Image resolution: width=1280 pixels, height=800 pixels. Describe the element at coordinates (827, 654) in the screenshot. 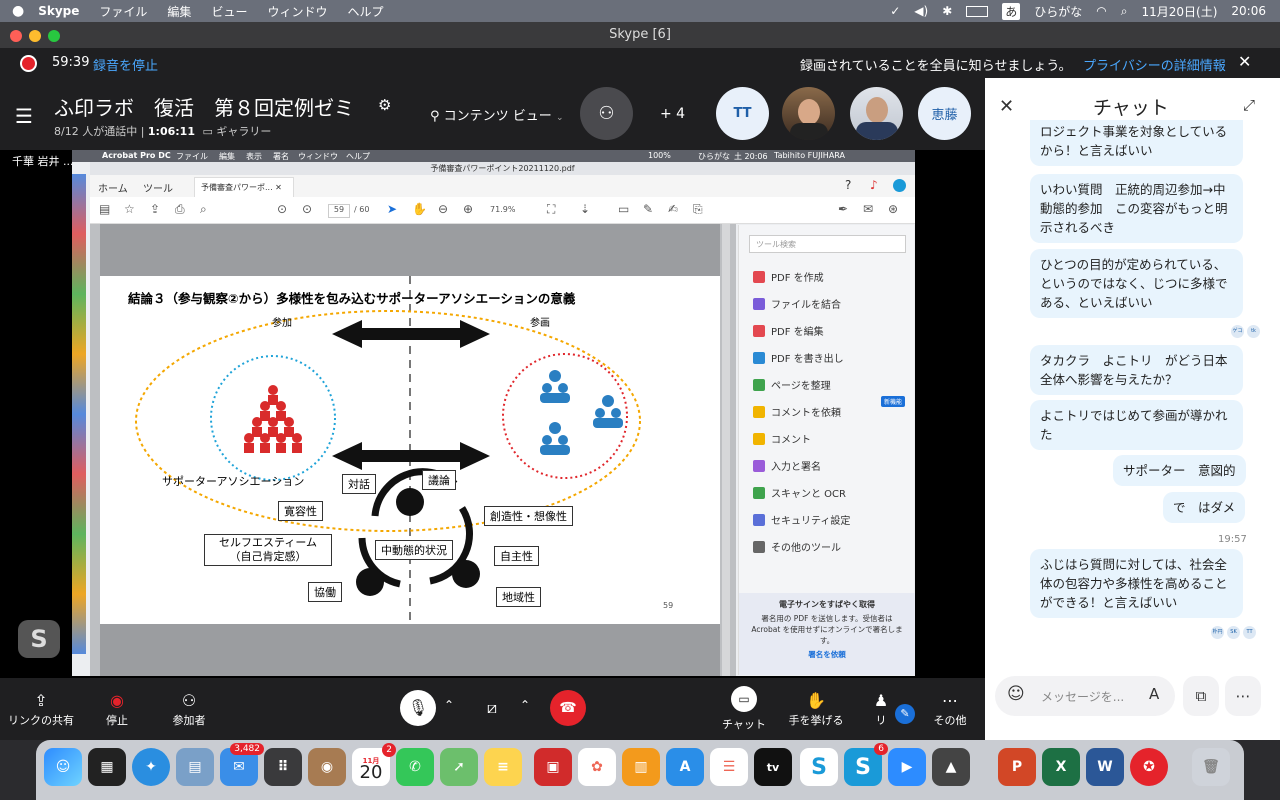

I see `esign-link: 署名を依頼` at that location.